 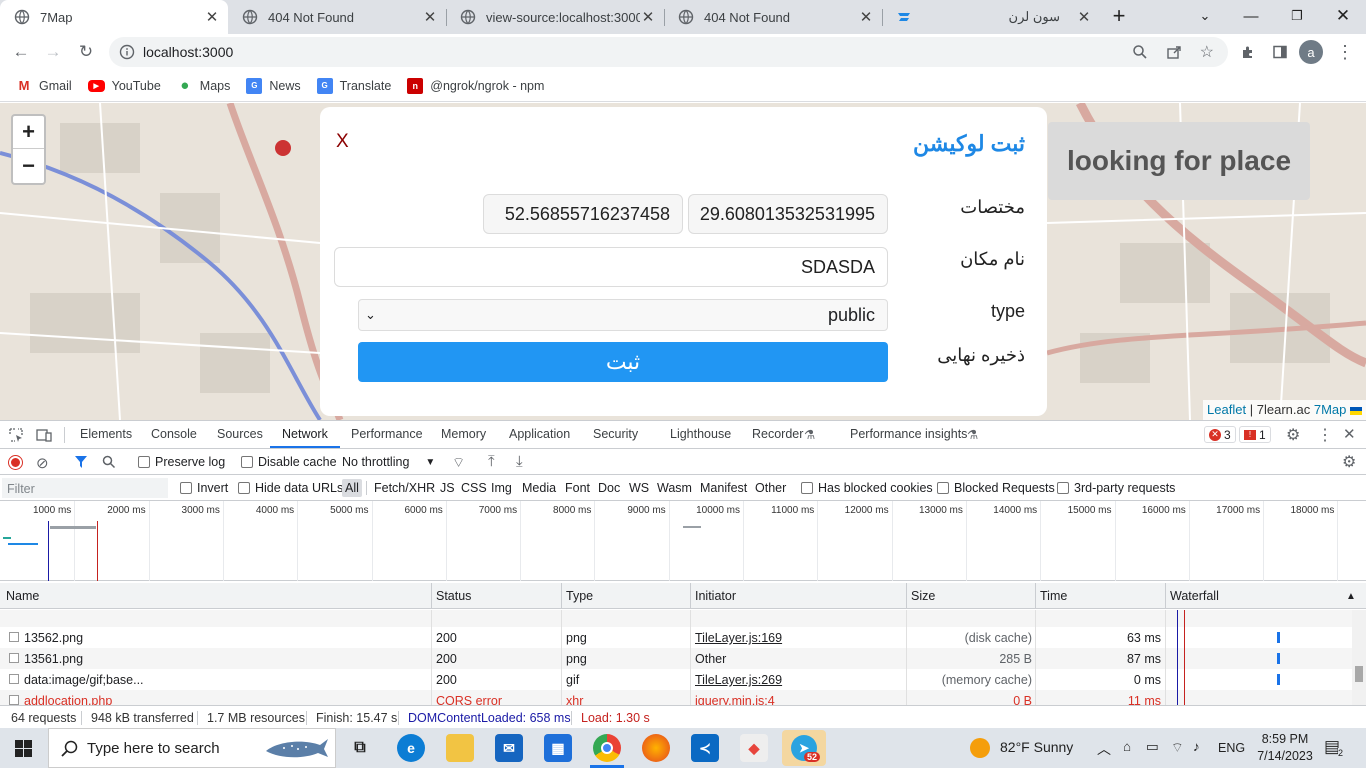 What do you see at coordinates (1285, 739) in the screenshot?
I see `clock-time: 8:59 PM` at bounding box center [1285, 739].